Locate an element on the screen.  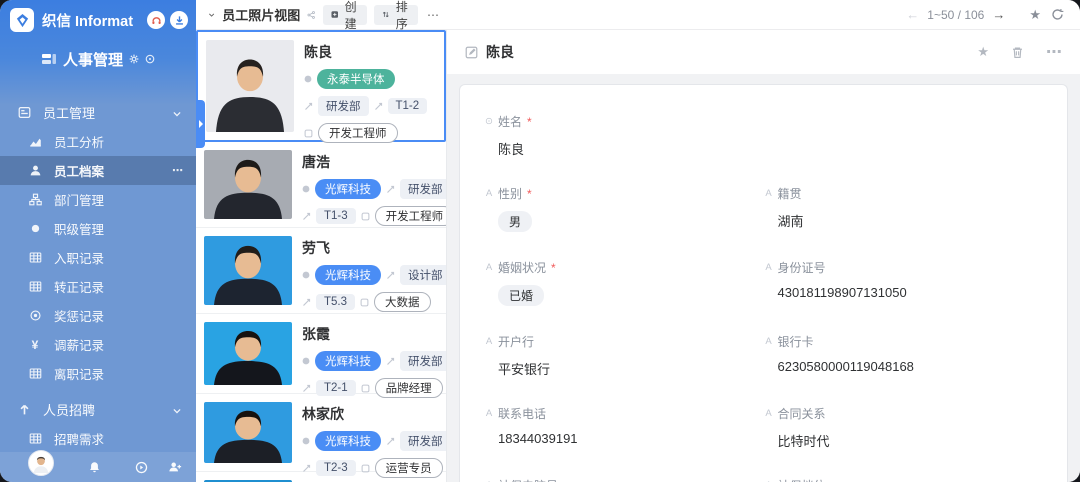
field-合同关系: A 合同关系 比特时代 is located at coordinates (904, 427).